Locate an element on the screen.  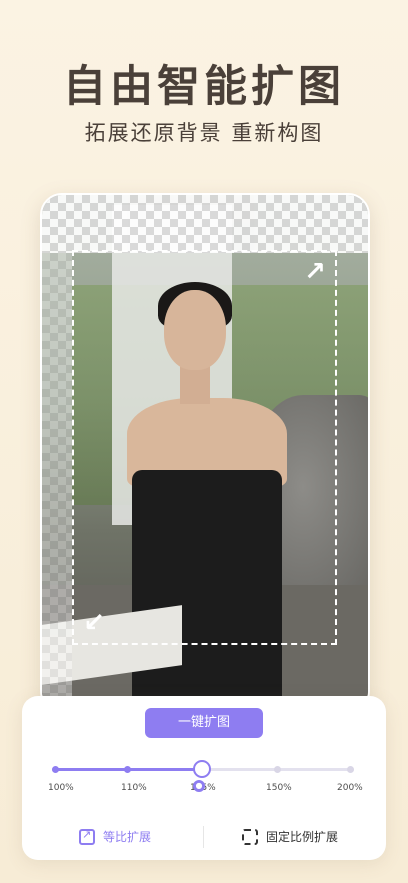
proportional-expand-icon is located at coordinates (87, 836).